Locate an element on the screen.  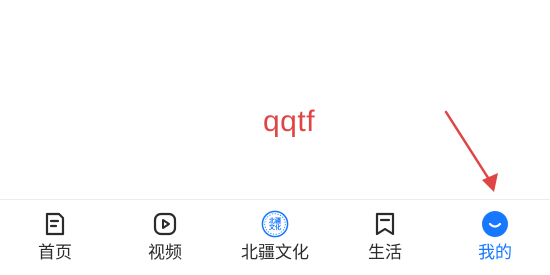
bookmark-icon is located at coordinates (385, 224).